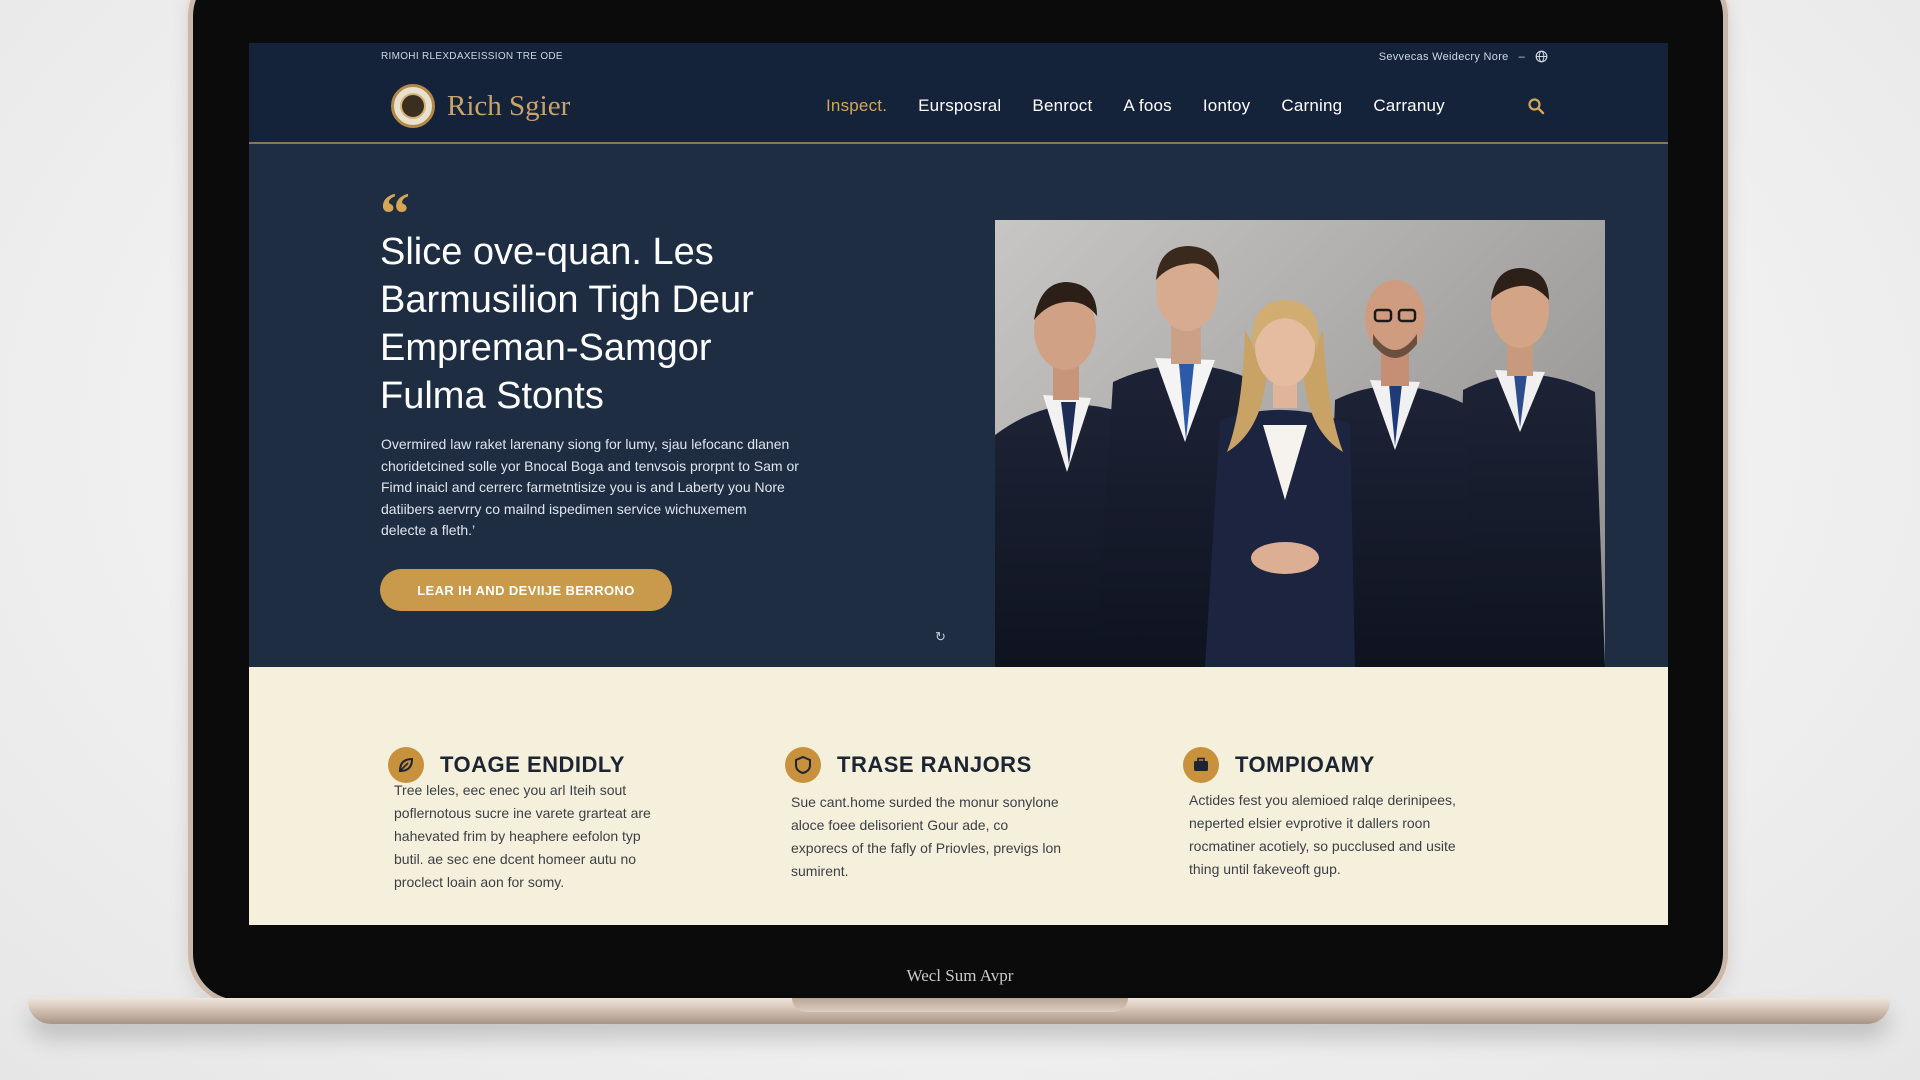  Describe the element at coordinates (509, 105) in the screenshot. I see `brand-name: Rich Sgier` at that location.